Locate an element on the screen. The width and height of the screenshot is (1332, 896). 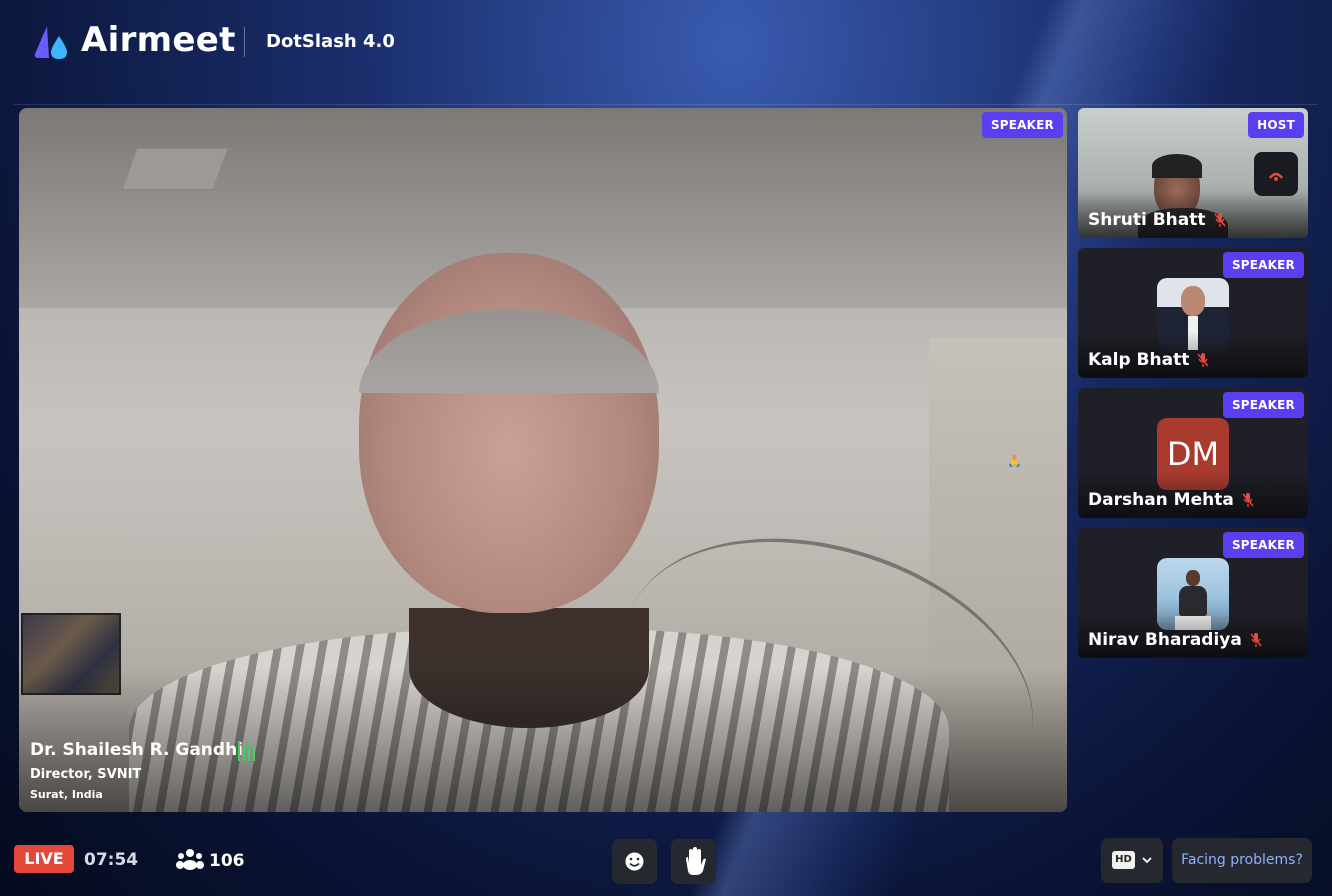
brand-name: Airmeet is located at coordinates (158, 40).